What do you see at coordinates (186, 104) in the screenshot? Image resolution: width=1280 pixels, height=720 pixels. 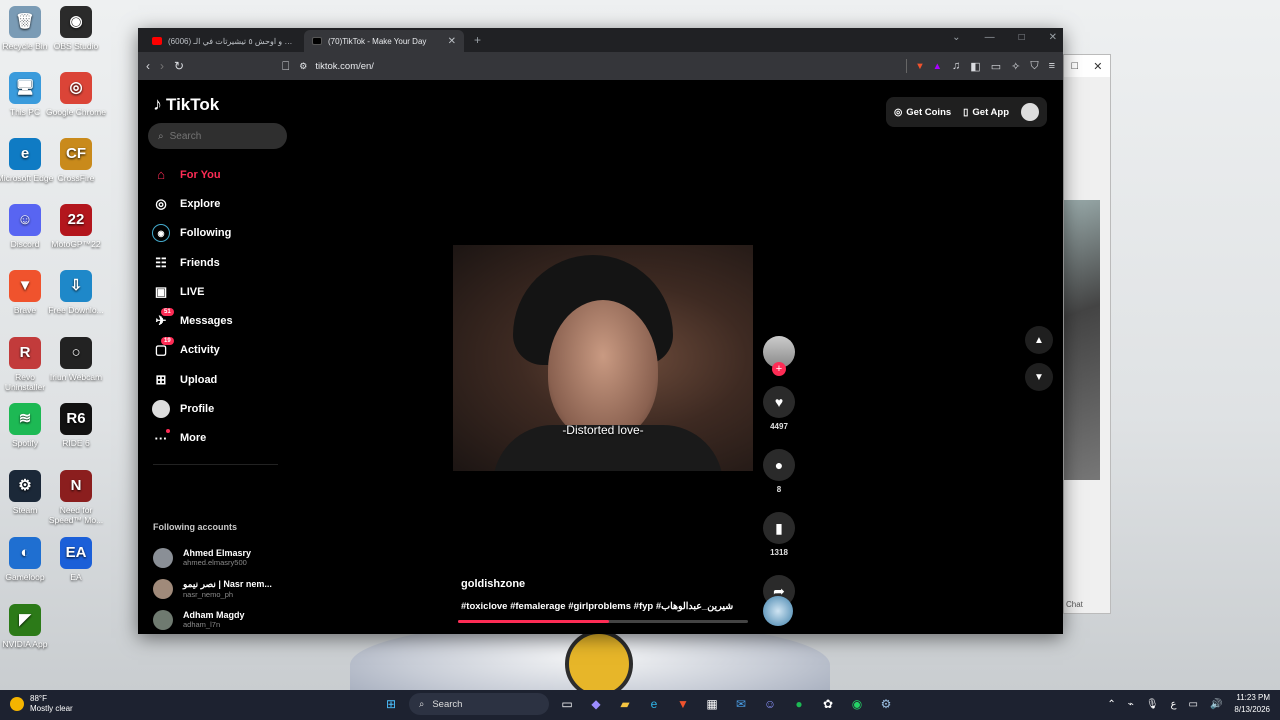 I see `tiktok-logo: ♪ TikTok` at bounding box center [186, 104].